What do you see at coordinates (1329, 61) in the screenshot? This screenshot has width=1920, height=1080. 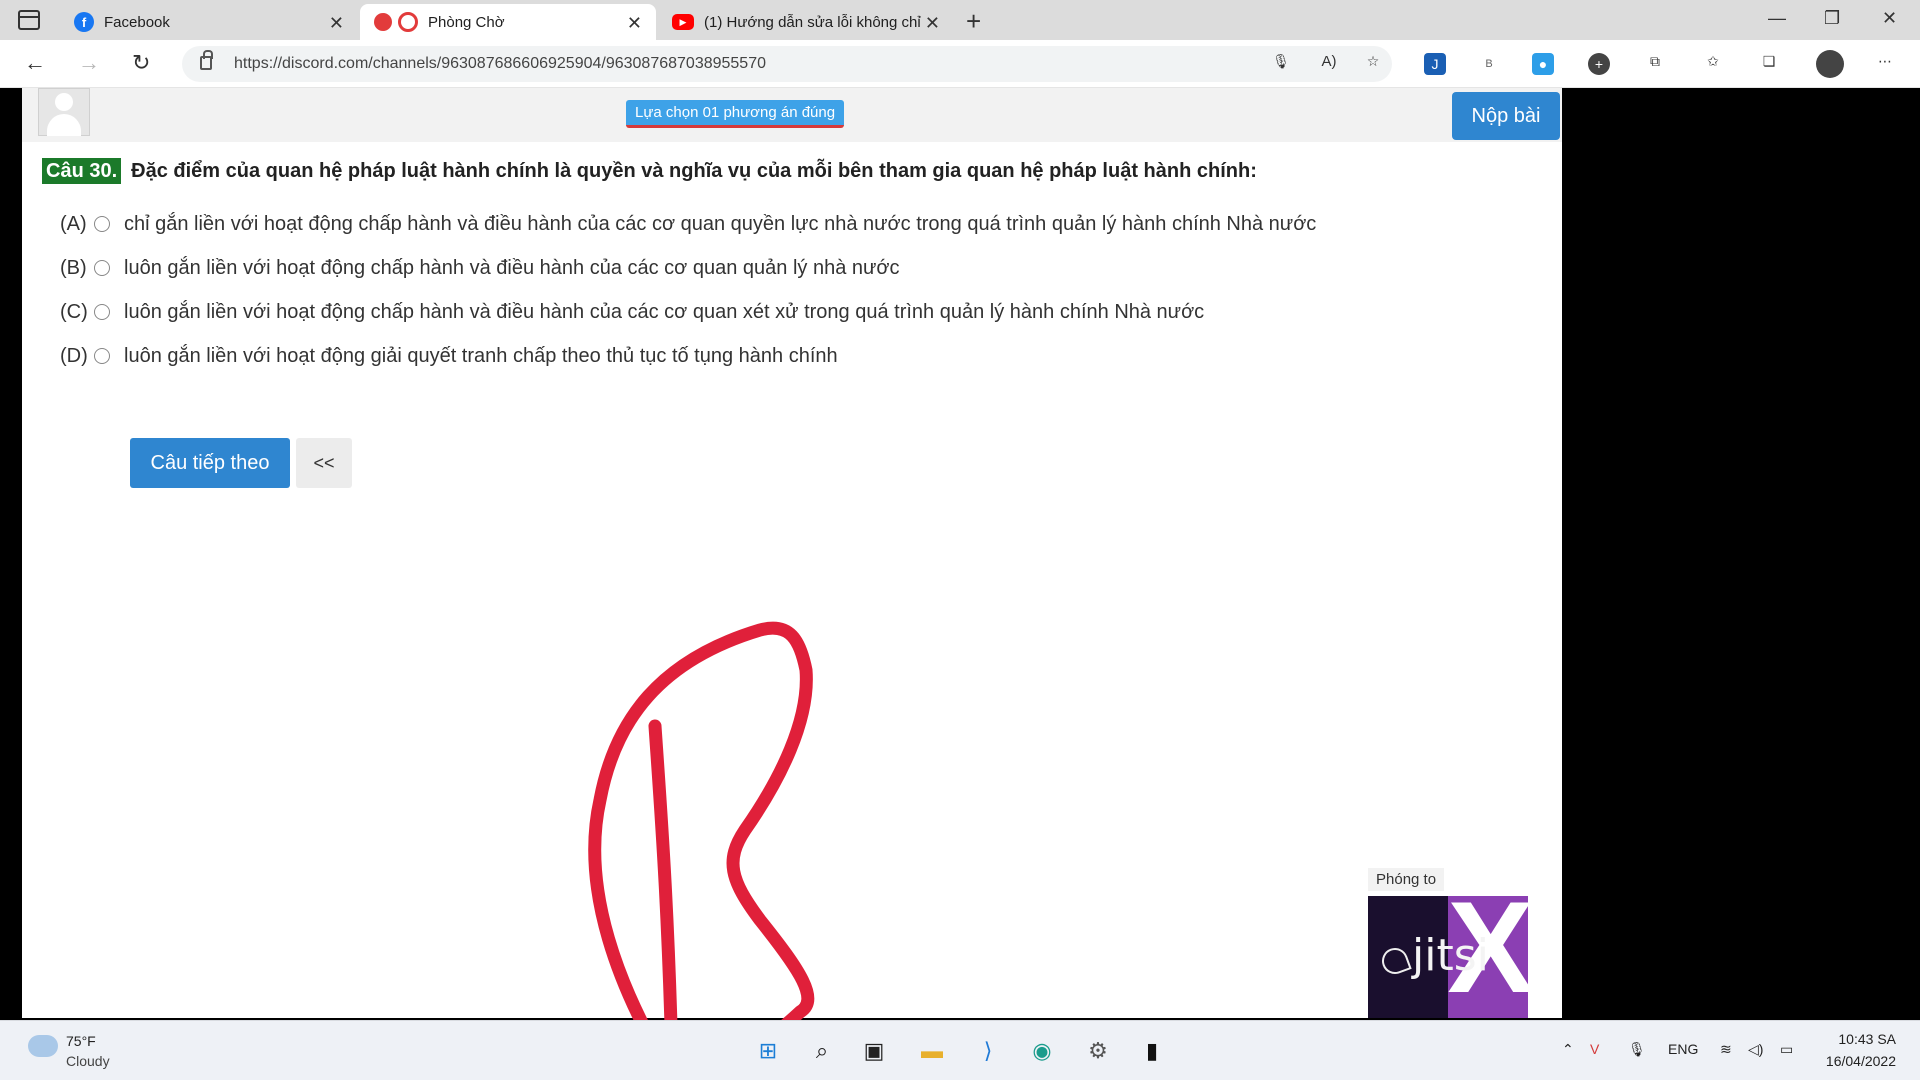 I see `read-aloud-icon: A)` at bounding box center [1329, 61].